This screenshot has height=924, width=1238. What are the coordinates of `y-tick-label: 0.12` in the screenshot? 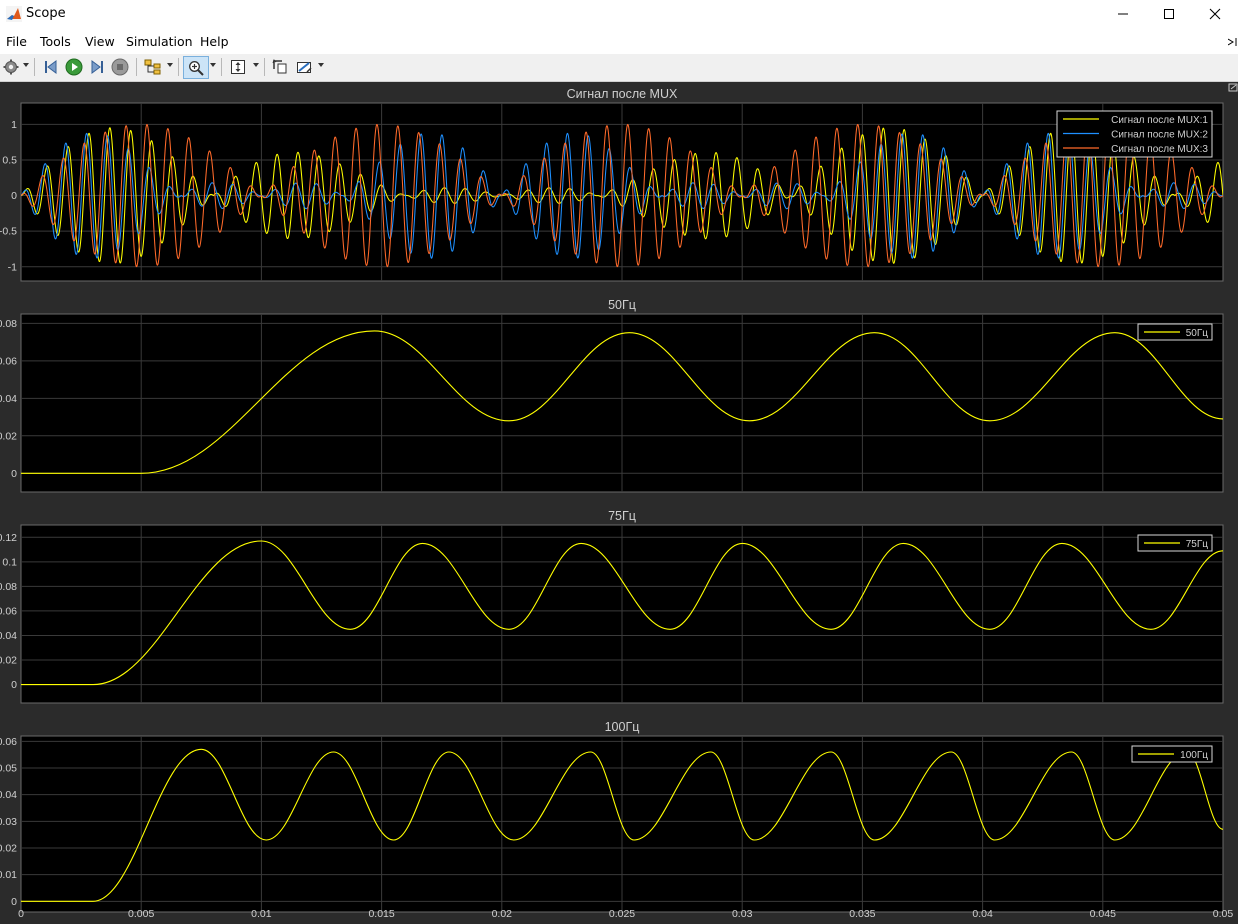 It's located at (8, 538).